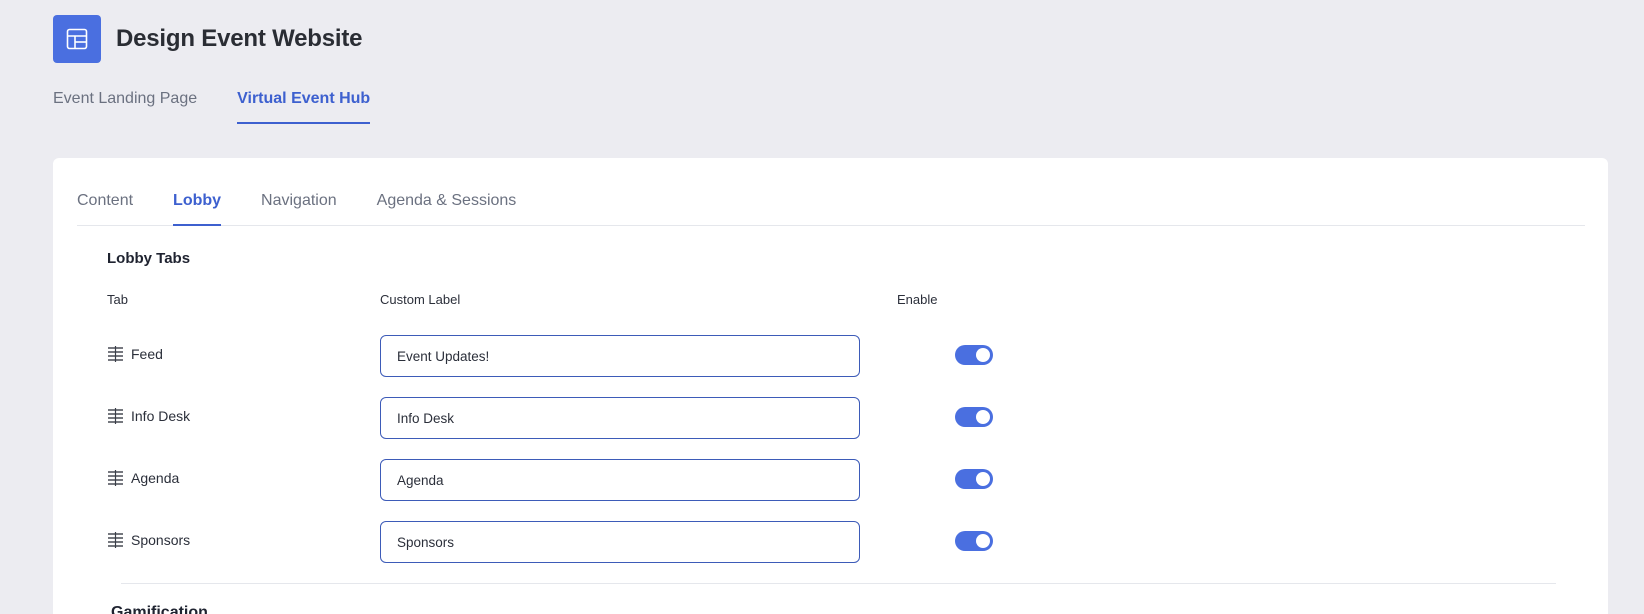 This screenshot has width=1644, height=614. What do you see at coordinates (974, 479) in the screenshot?
I see `enable-toggle-agenda` at bounding box center [974, 479].